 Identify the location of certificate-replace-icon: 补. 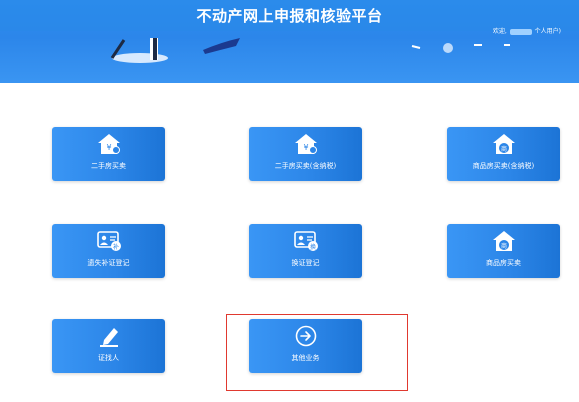
(108, 241).